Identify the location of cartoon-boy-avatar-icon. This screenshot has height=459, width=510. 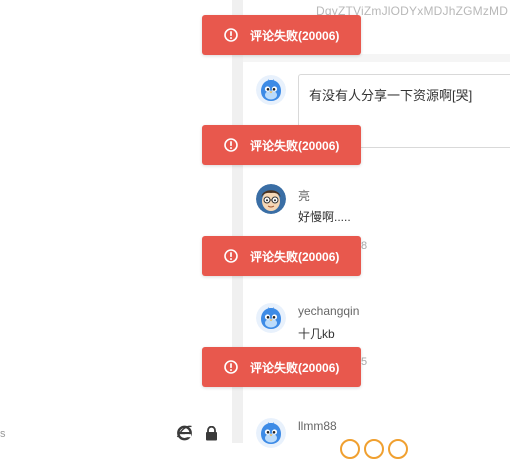
(271, 199).